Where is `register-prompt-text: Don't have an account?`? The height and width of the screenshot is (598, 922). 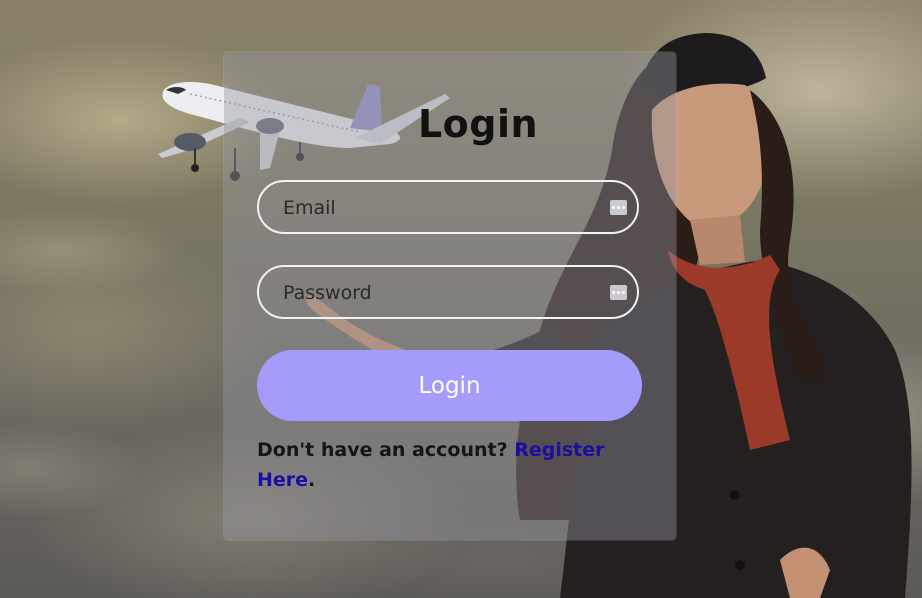 register-prompt-text: Don't have an account? is located at coordinates (386, 450).